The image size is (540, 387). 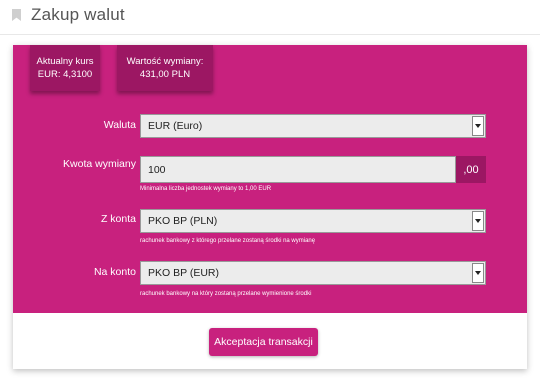 I want to click on currency-select-value: EUR (Euro), so click(x=175, y=126).